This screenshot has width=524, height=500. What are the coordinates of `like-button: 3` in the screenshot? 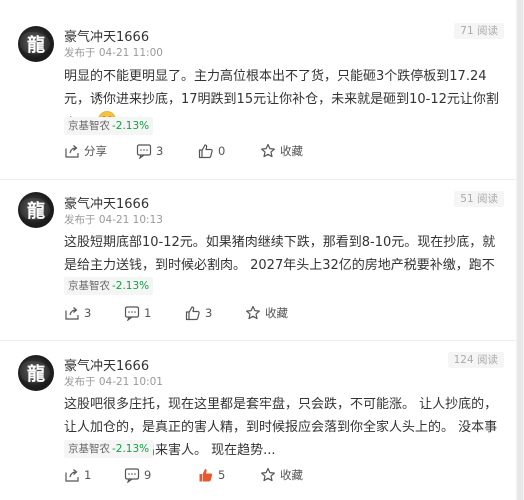 It's located at (198, 313).